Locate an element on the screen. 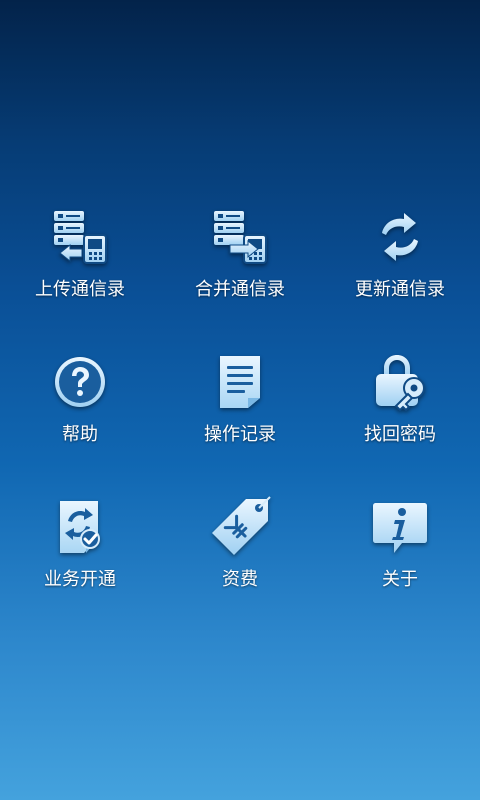 The image size is (480, 800). service-activation-label: 业务开通 is located at coordinates (80, 579).